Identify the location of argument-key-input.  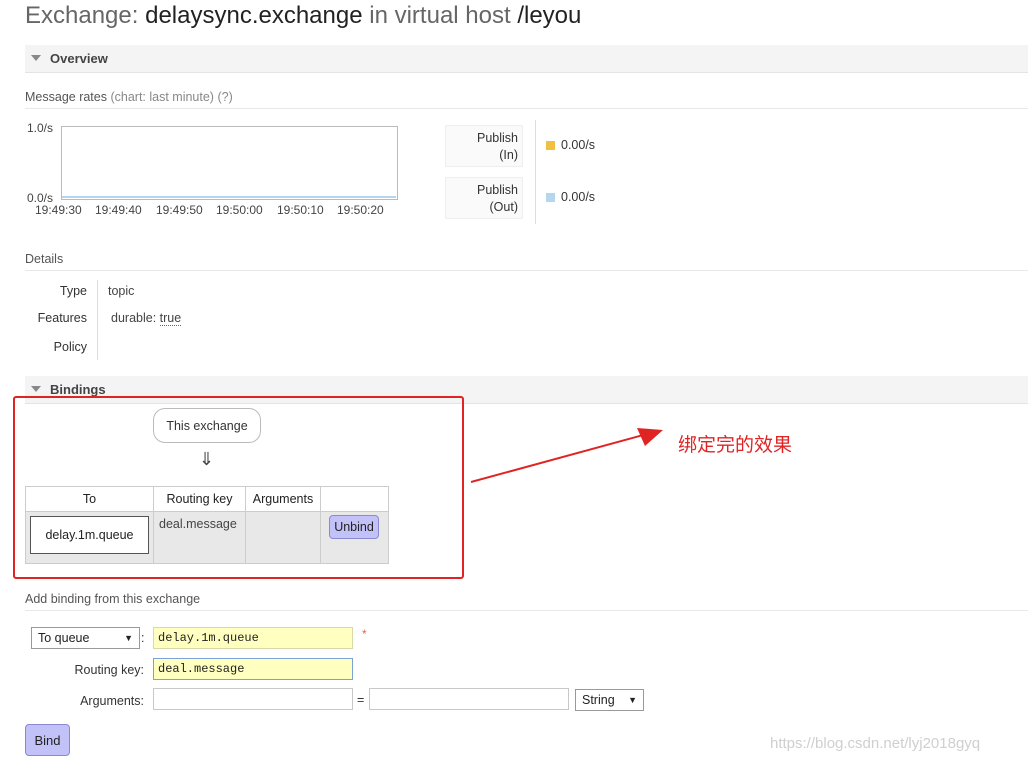
(253, 699).